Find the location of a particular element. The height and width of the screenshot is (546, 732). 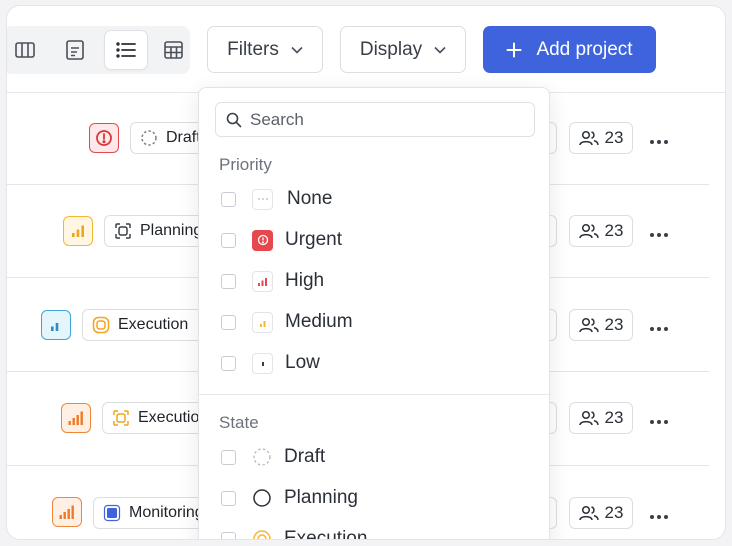

state-option-draft: Draft is located at coordinates (273, 457).